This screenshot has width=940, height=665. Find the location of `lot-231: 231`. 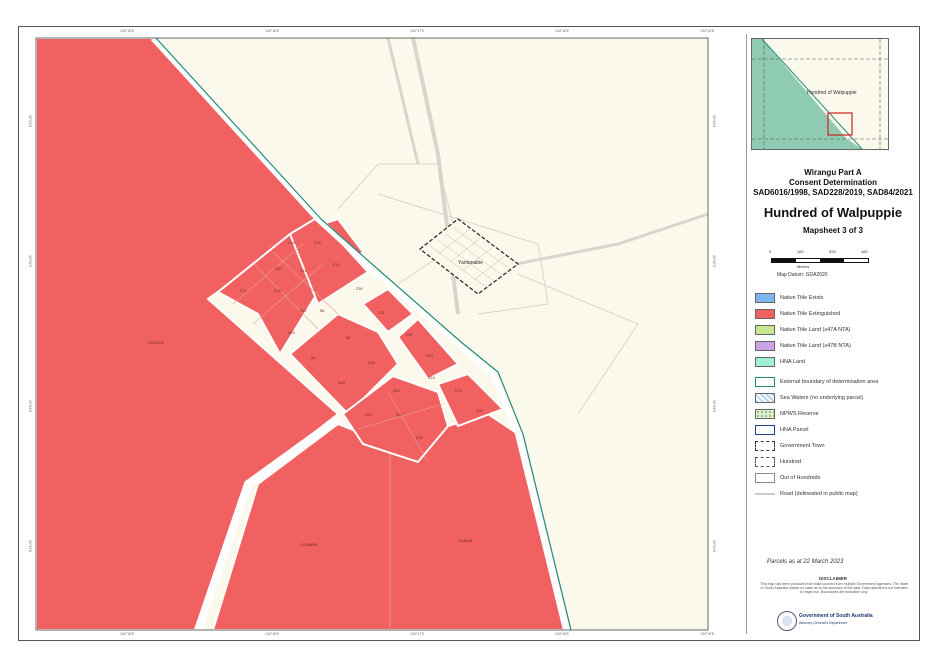

lot-231: 231 is located at coordinates (381, 312).